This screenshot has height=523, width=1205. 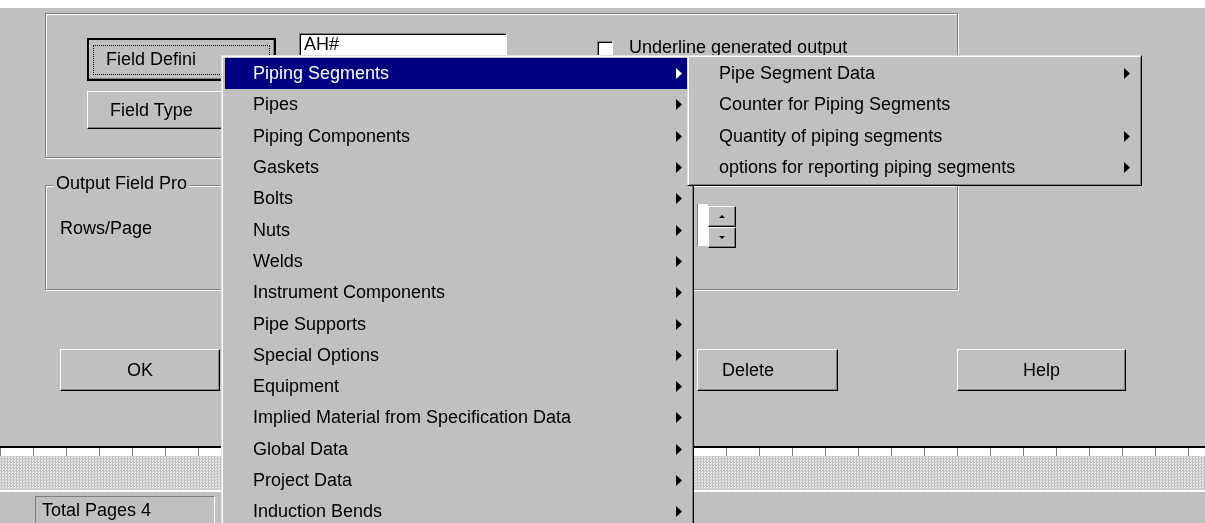 What do you see at coordinates (122, 183) in the screenshot?
I see `group-title: Output Field Pro` at bounding box center [122, 183].